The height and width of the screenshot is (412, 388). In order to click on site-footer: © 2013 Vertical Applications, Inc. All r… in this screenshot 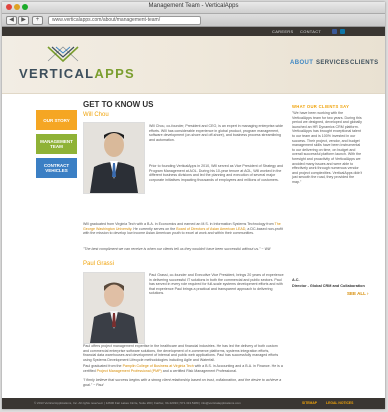, I will do `click(193, 403)`.